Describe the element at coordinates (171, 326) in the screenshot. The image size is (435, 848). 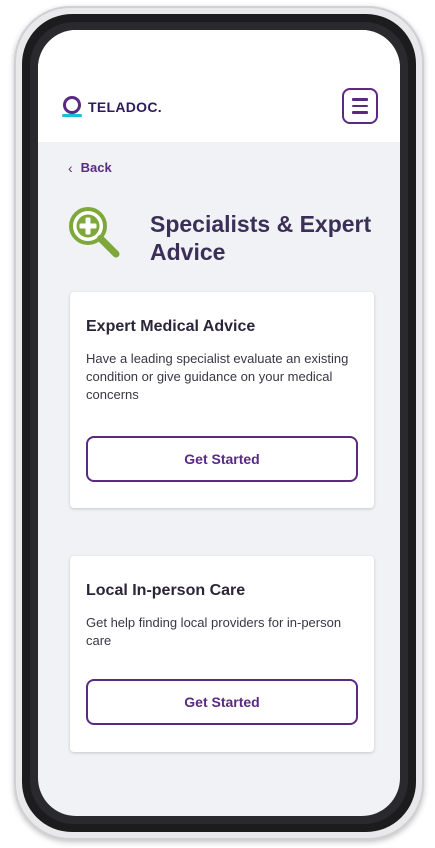
I see `card-title: Expert Medical Advice` at that location.